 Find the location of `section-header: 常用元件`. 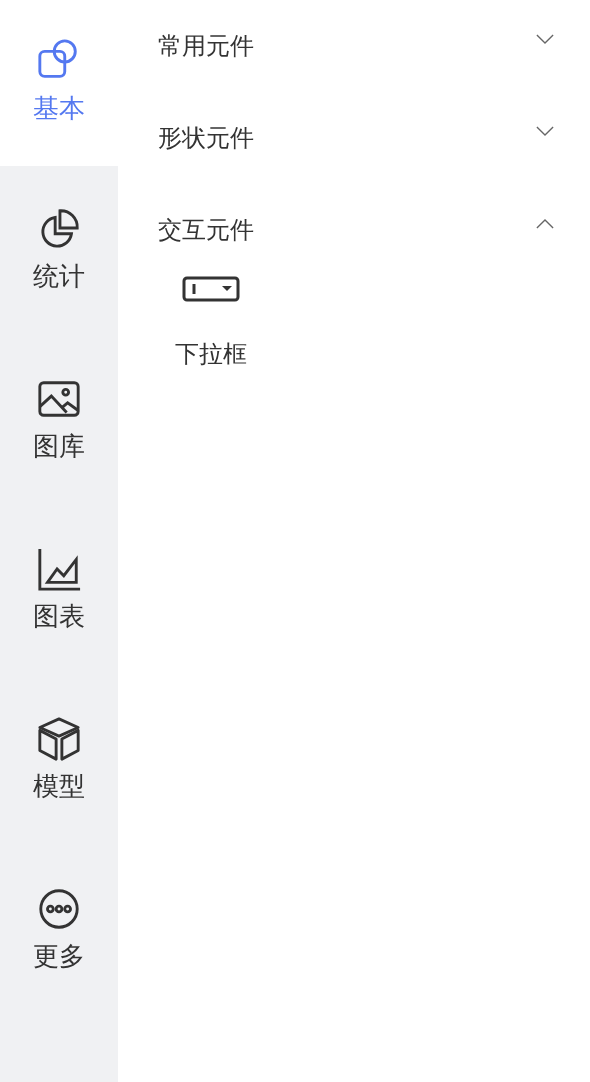

section-header: 常用元件 is located at coordinates (356, 46).